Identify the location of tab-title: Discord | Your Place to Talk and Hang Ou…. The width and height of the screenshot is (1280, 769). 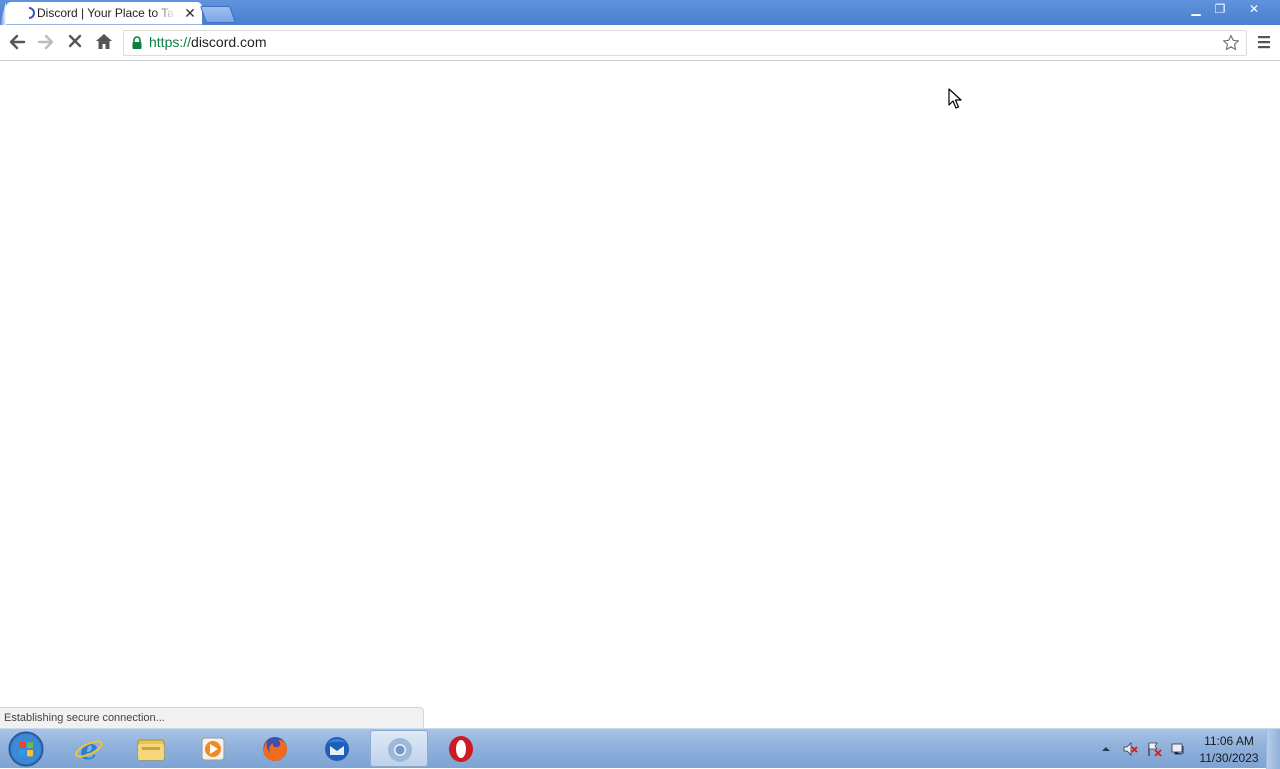
(106, 13).